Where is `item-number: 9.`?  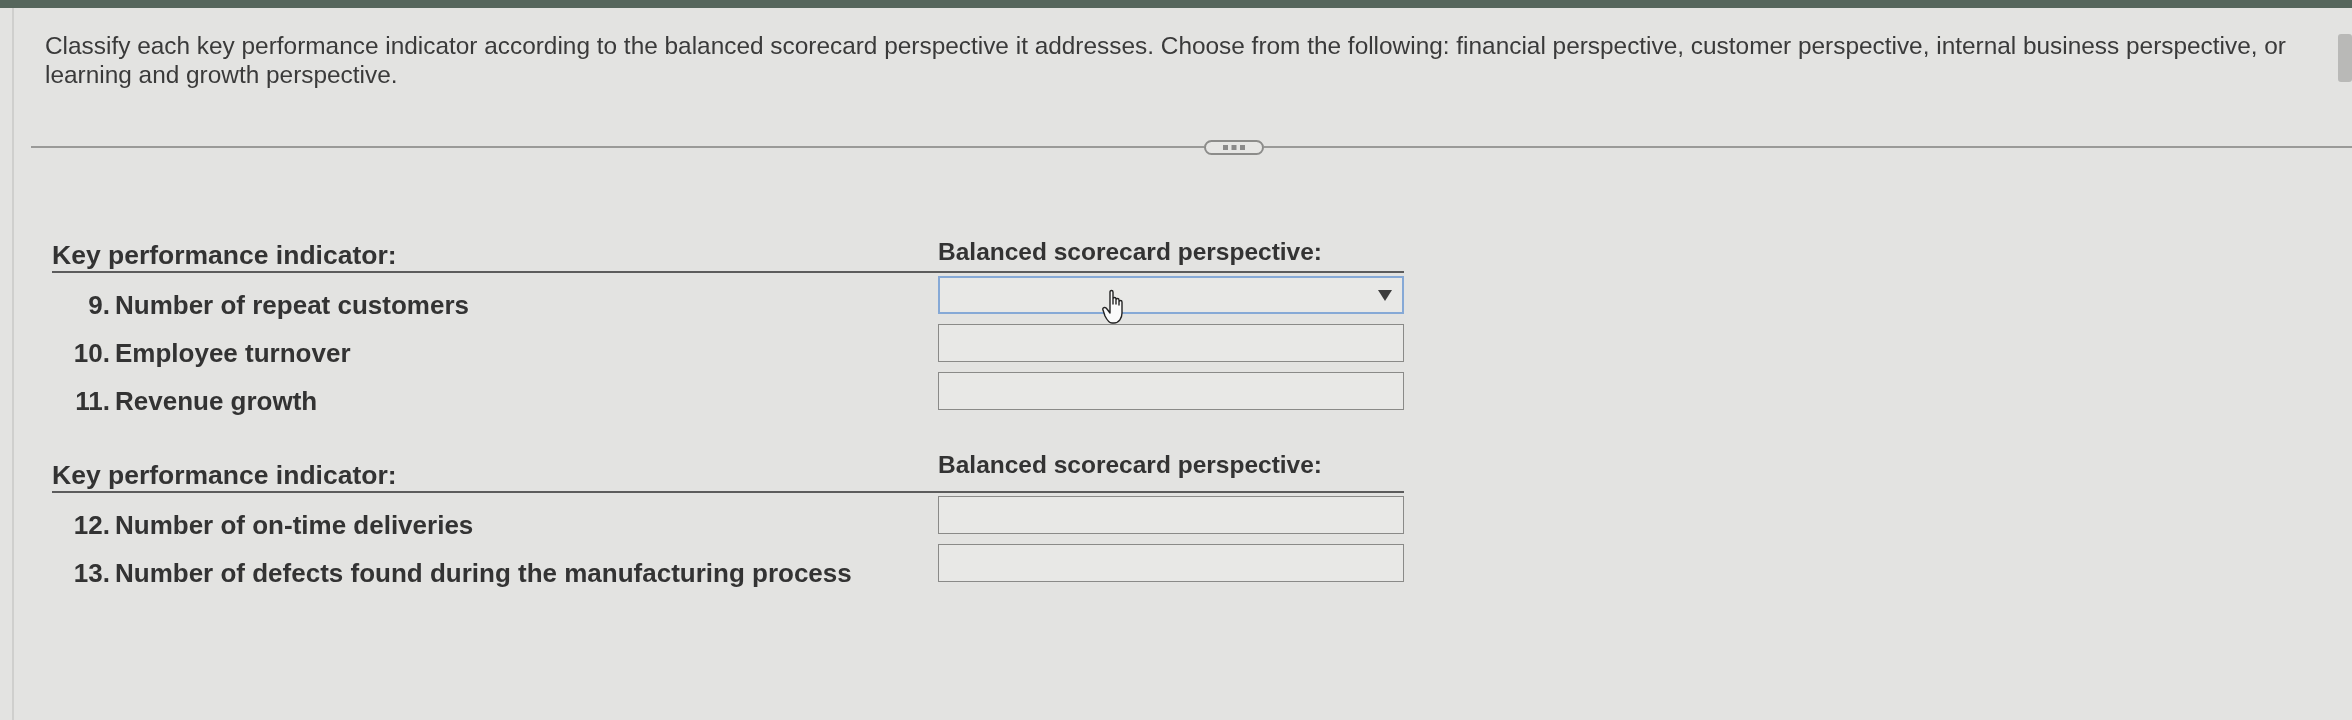
item-number: 9. is located at coordinates (98, 305).